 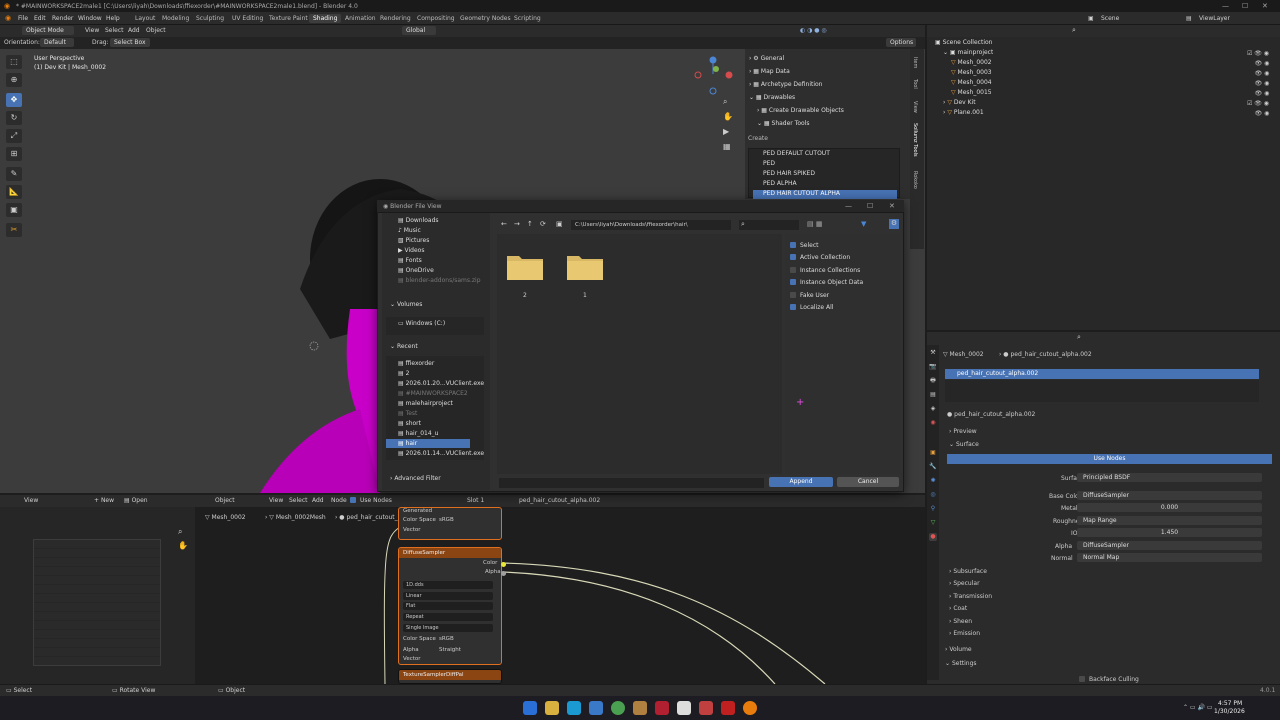 What do you see at coordinates (145, 18) in the screenshot?
I see `tab-layout: Layout` at bounding box center [145, 18].